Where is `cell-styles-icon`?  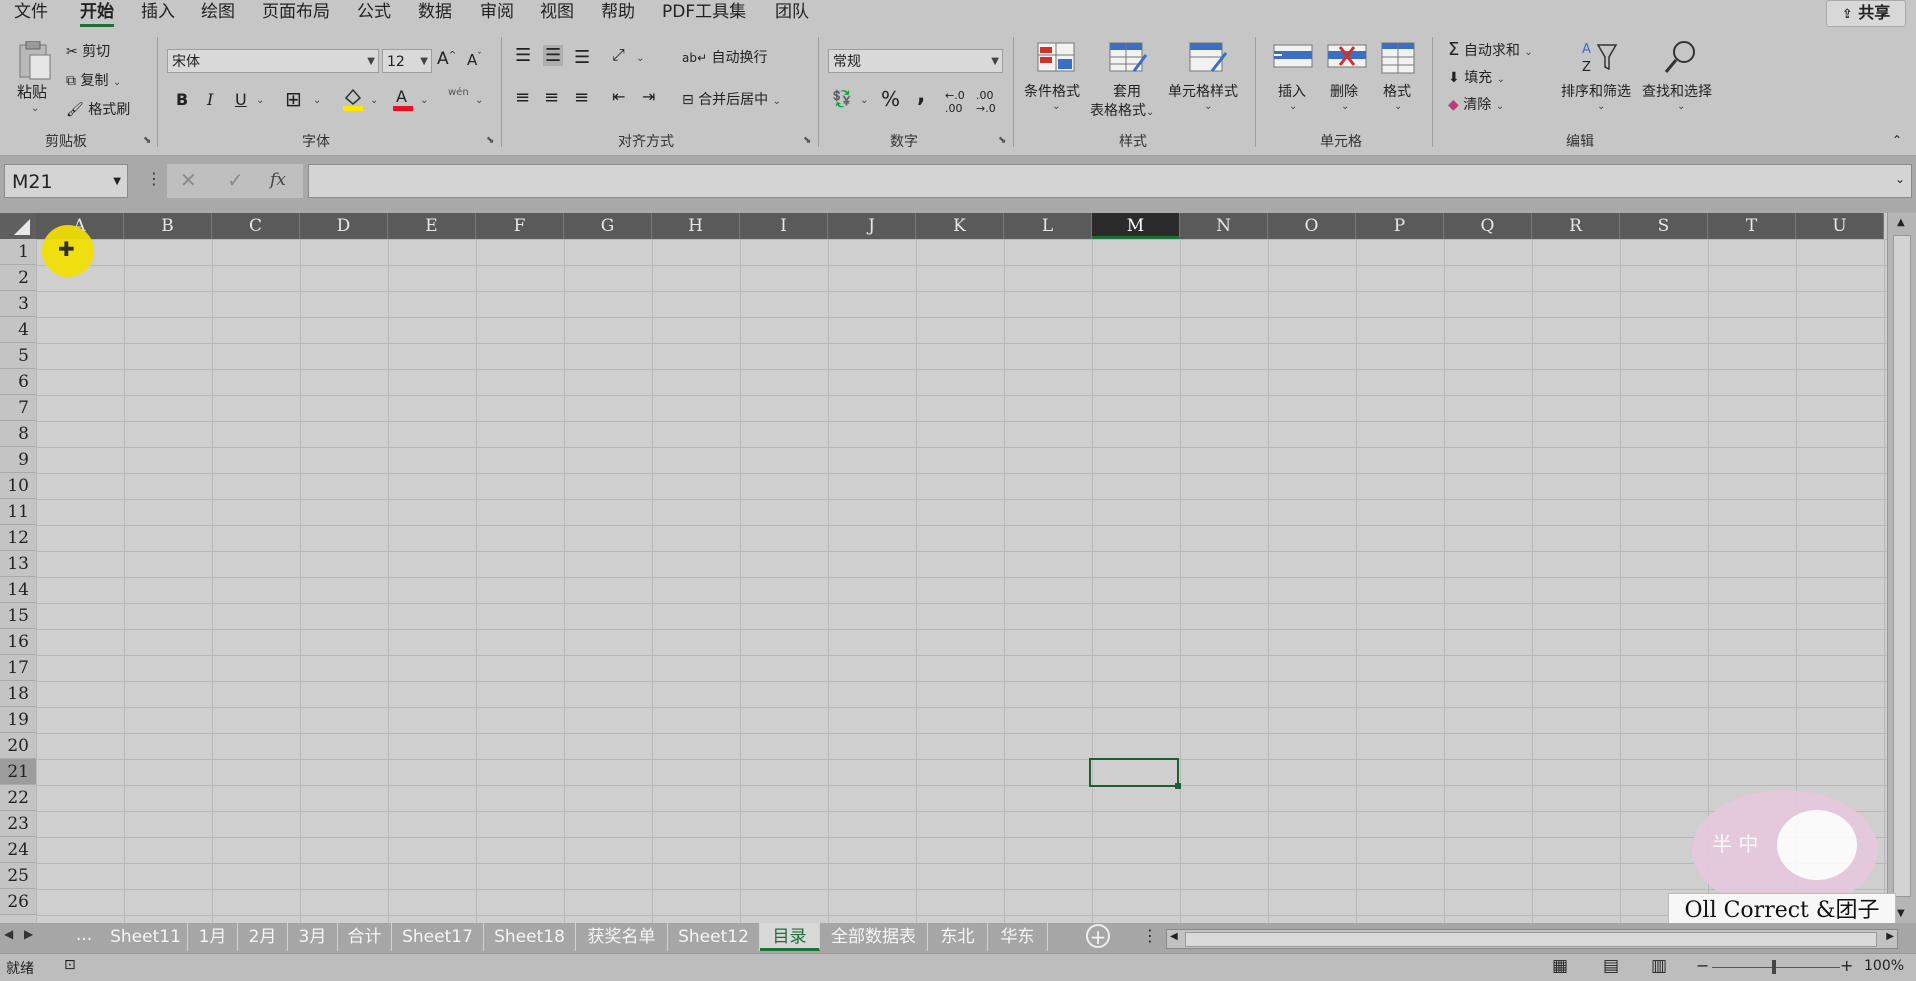 cell-styles-icon is located at coordinates (1208, 60).